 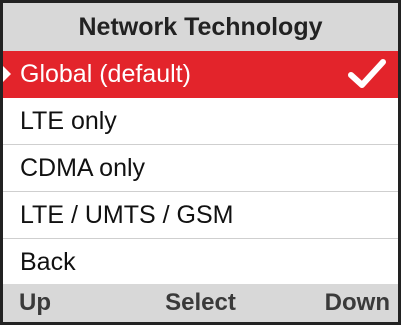 I want to click on page-title-text: Network Technology, so click(x=200, y=26).